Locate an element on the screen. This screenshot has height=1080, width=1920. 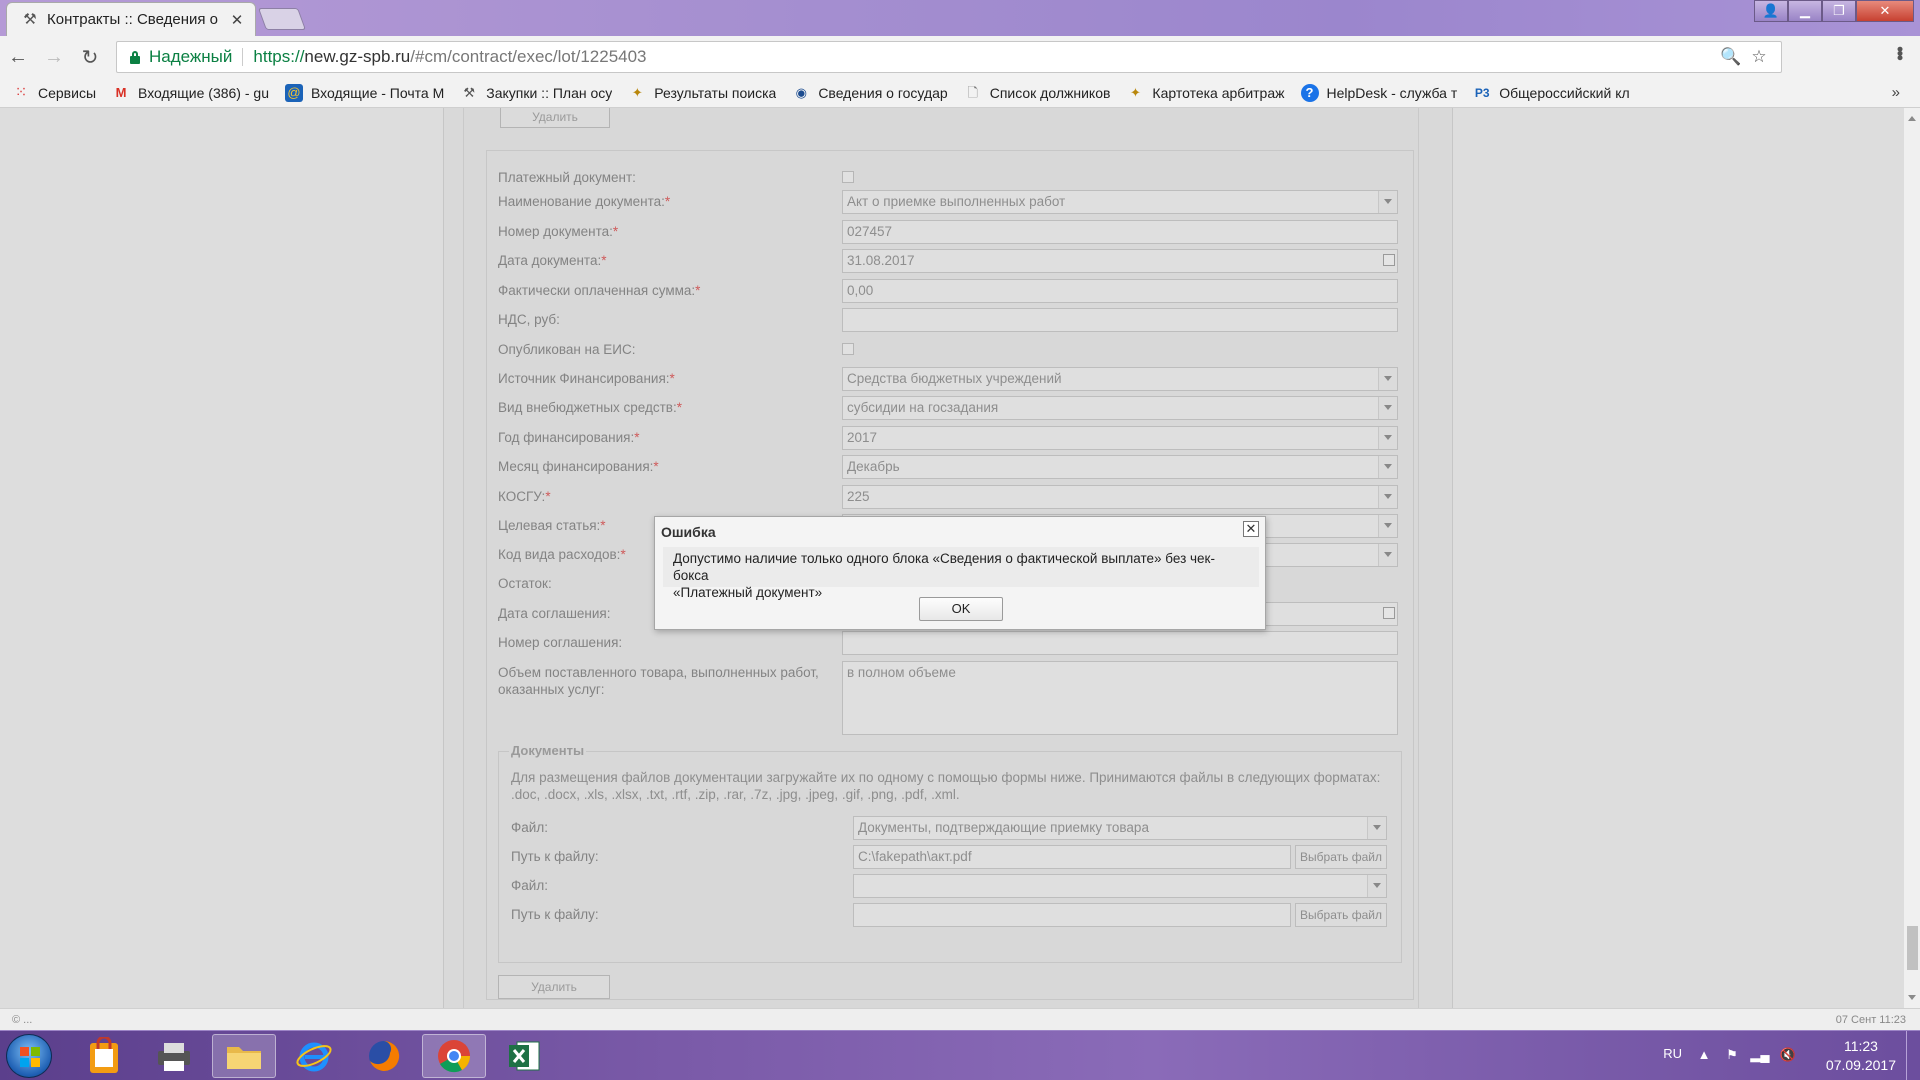
scroll-down-arrow-icon is located at coordinates (1912, 997).